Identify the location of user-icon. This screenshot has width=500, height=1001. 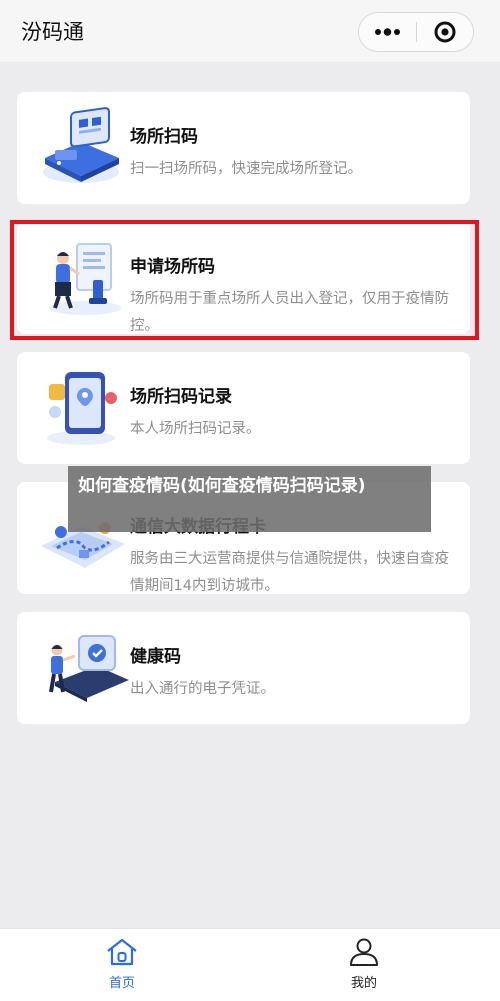
(364, 952).